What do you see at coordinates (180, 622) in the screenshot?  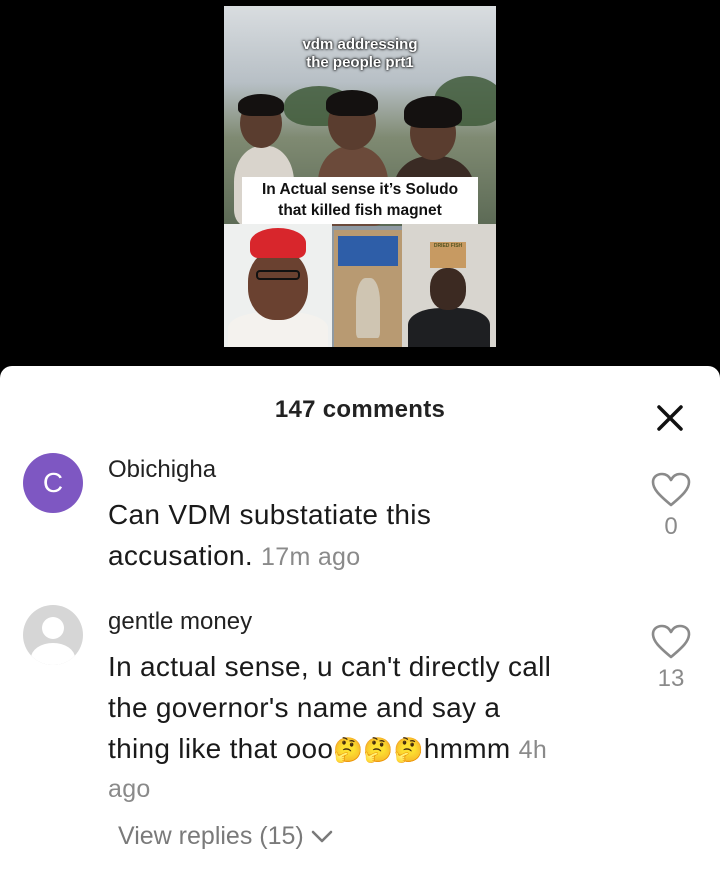 I see `comment-username: gentle money` at bounding box center [180, 622].